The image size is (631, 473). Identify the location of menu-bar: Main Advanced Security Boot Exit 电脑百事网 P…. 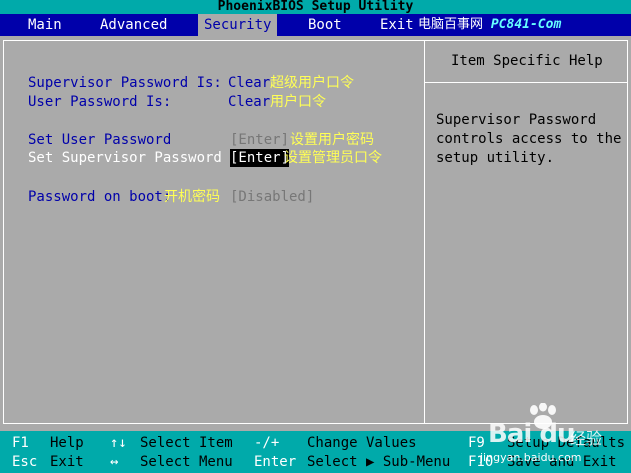
(315, 25).